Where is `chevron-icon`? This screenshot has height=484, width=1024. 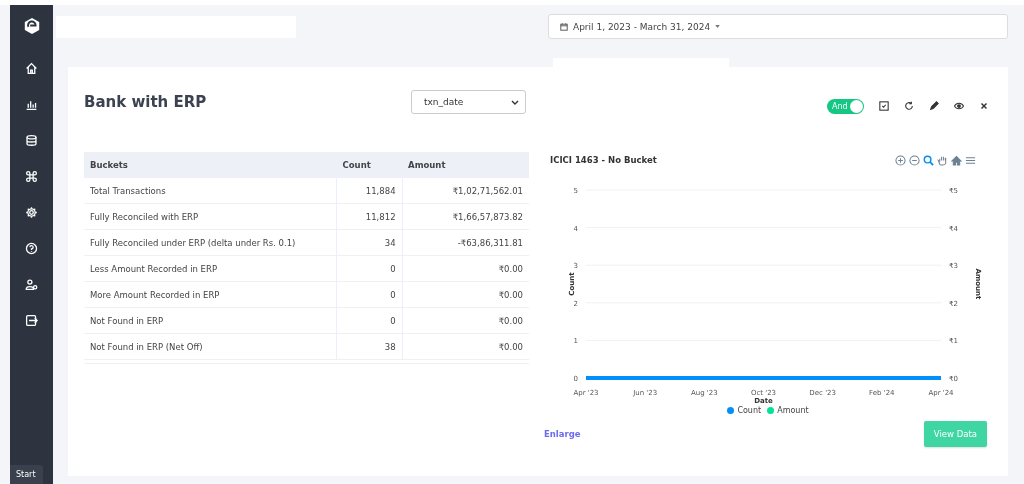 chevron-icon is located at coordinates (515, 102).